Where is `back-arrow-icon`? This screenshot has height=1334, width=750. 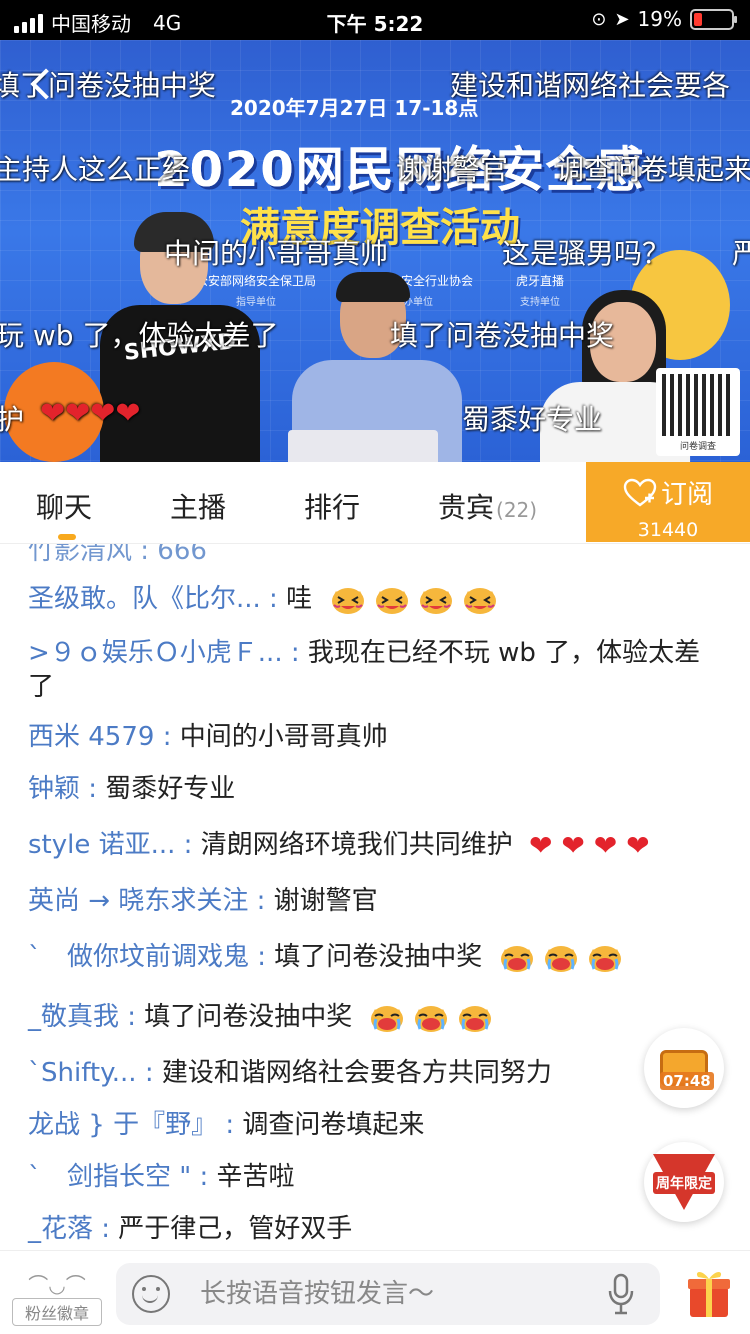
back-arrow-icon is located at coordinates (46, 84).